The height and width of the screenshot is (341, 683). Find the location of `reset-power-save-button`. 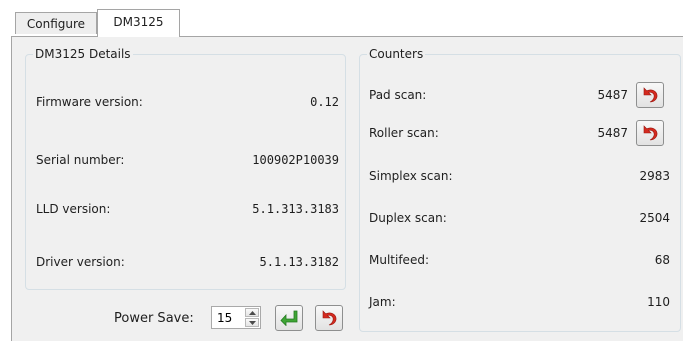

reset-power-save-button is located at coordinates (329, 318).